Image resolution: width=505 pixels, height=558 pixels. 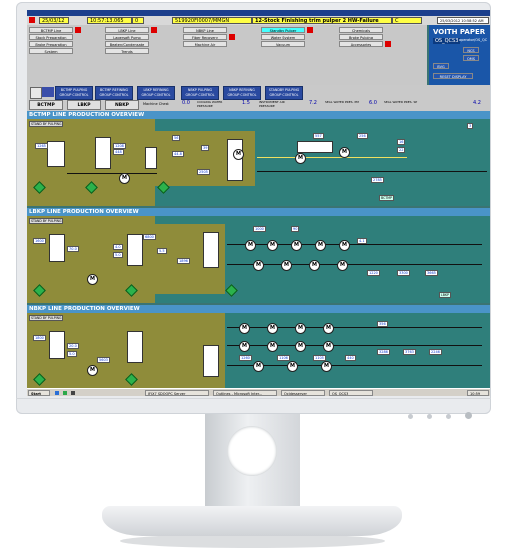 What do you see at coordinates (200, 93) in the screenshot?
I see `nbkp-pulping-group-button: NBKP PULPING GROUP CONTROL` at bounding box center [200, 93].